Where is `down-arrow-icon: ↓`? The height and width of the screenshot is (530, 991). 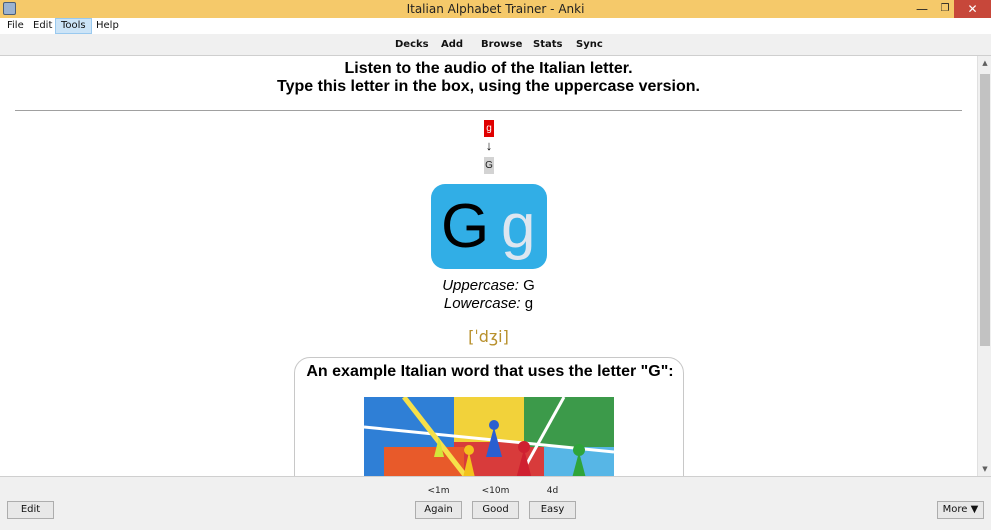 down-arrow-icon: ↓ is located at coordinates (489, 145).